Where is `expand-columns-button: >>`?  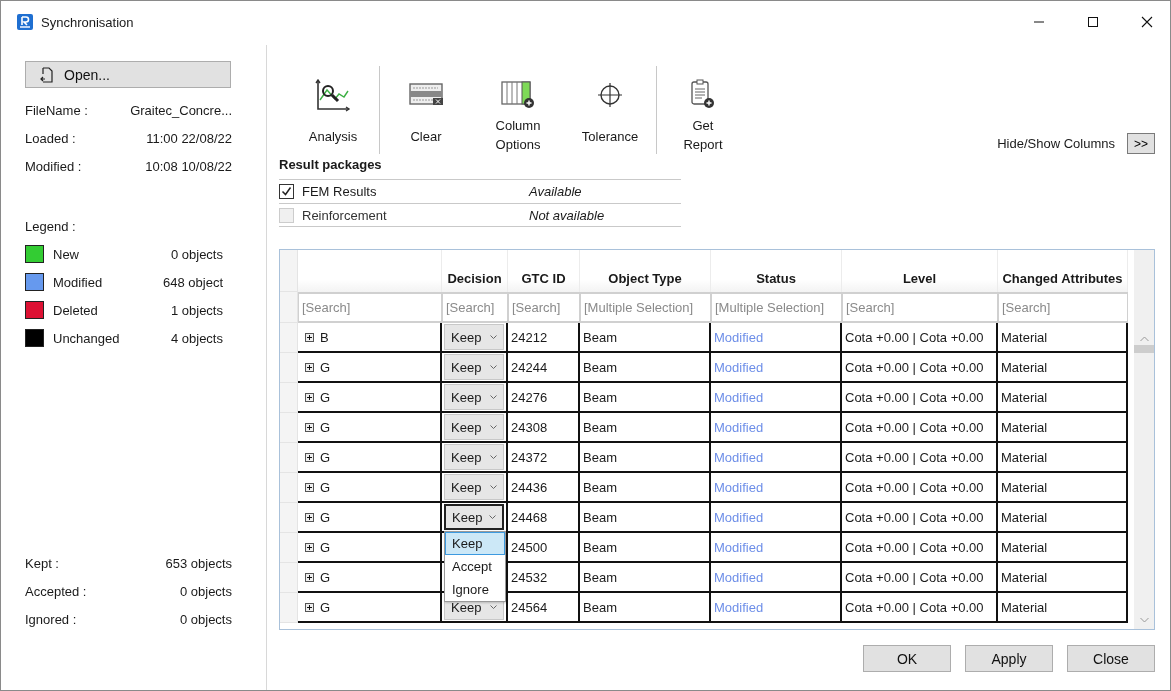 expand-columns-button: >> is located at coordinates (1141, 143).